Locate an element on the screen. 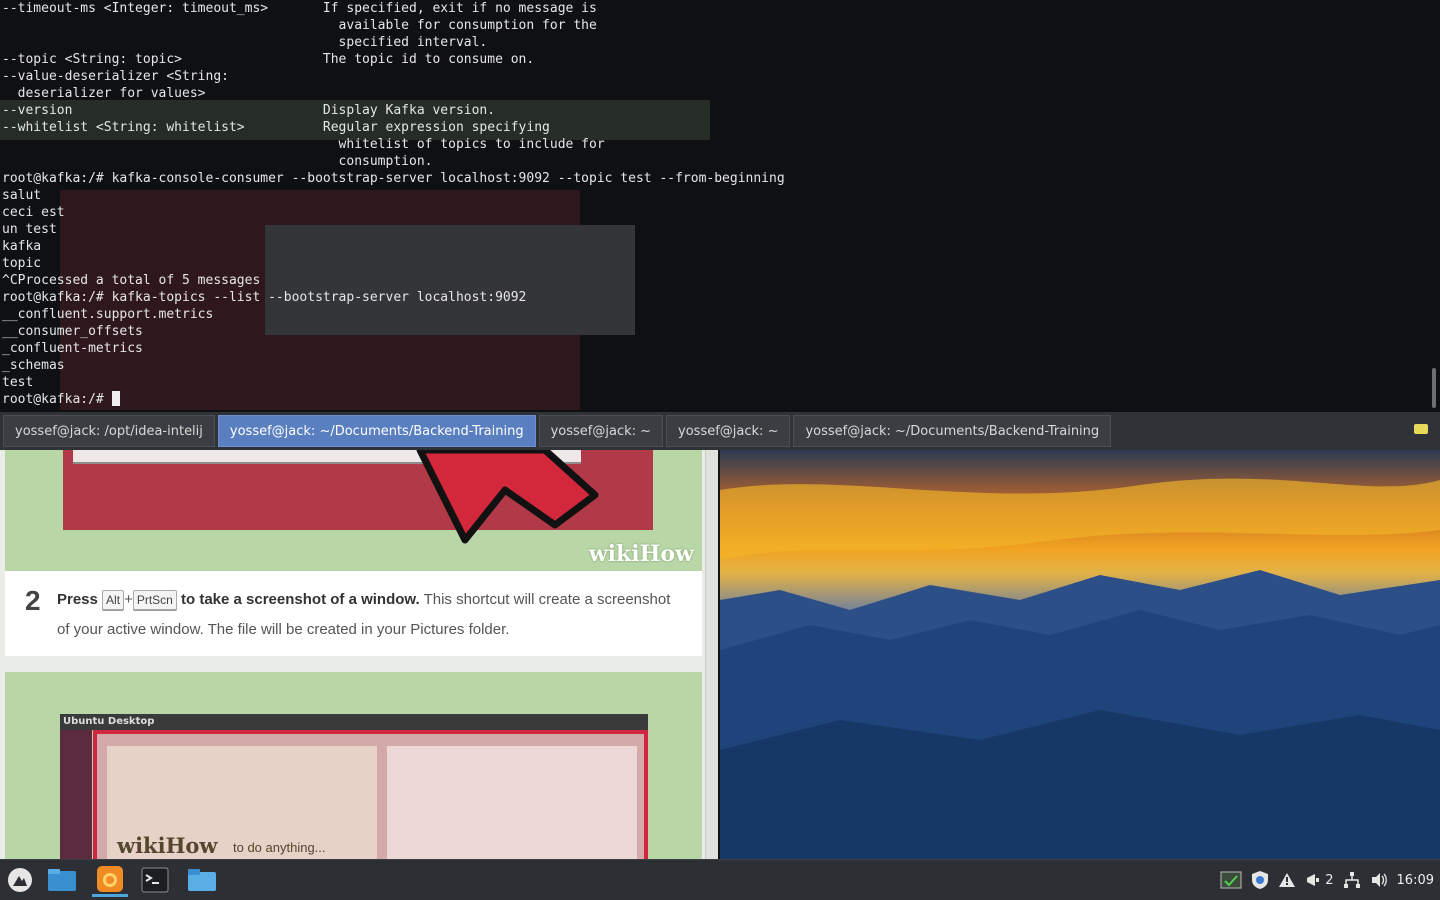 The height and width of the screenshot is (900, 1440). terminal-line: specified interval. is located at coordinates (413, 42).